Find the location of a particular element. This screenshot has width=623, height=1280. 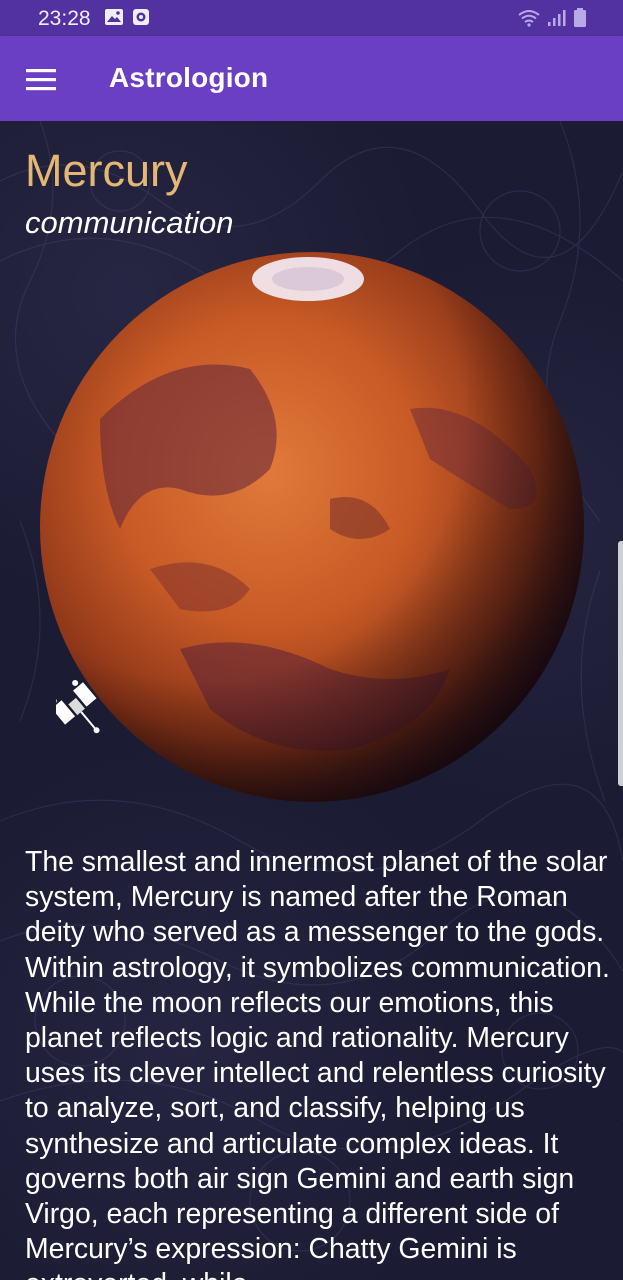

satellite-icon is located at coordinates (78, 706).